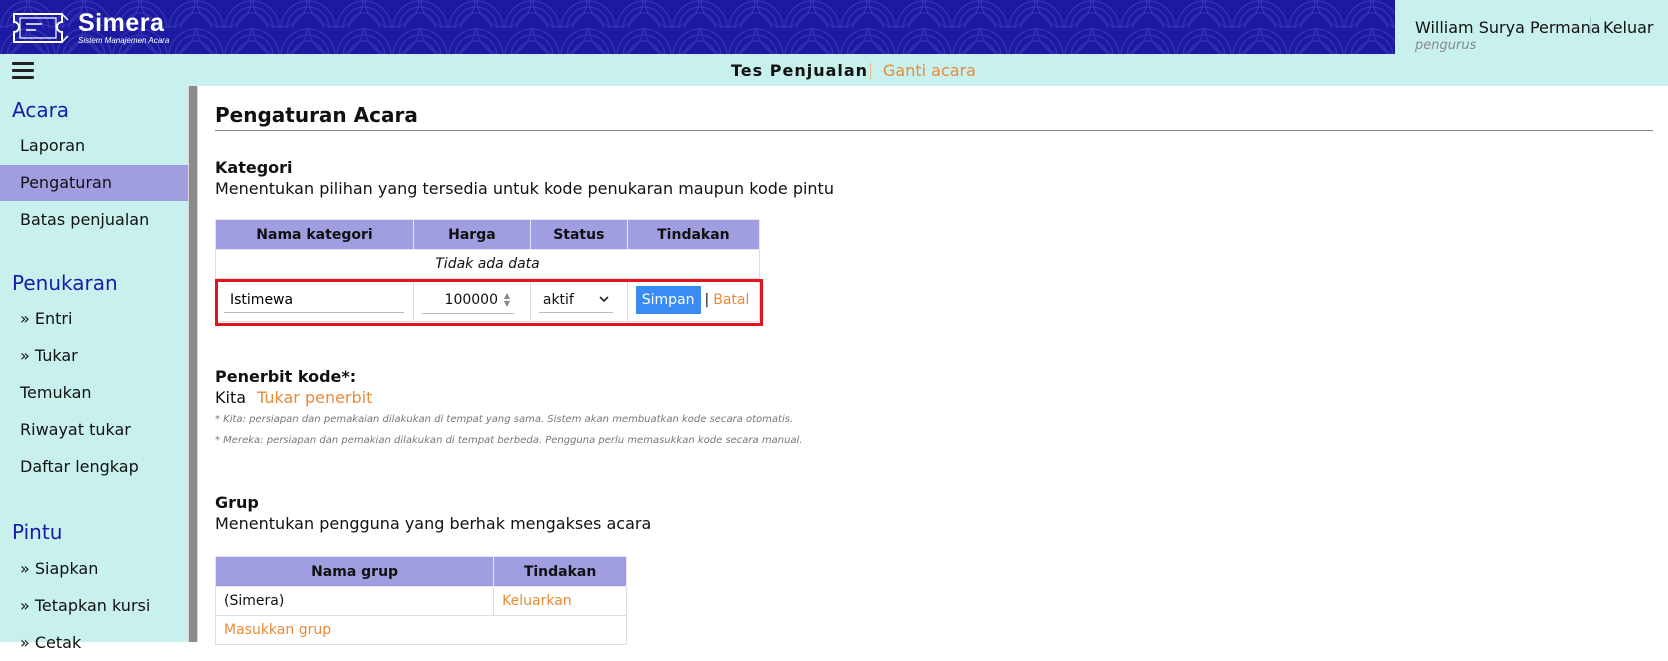 Image resolution: width=1668 pixels, height=661 pixels. I want to click on scrollbar-thumb, so click(193, 364).